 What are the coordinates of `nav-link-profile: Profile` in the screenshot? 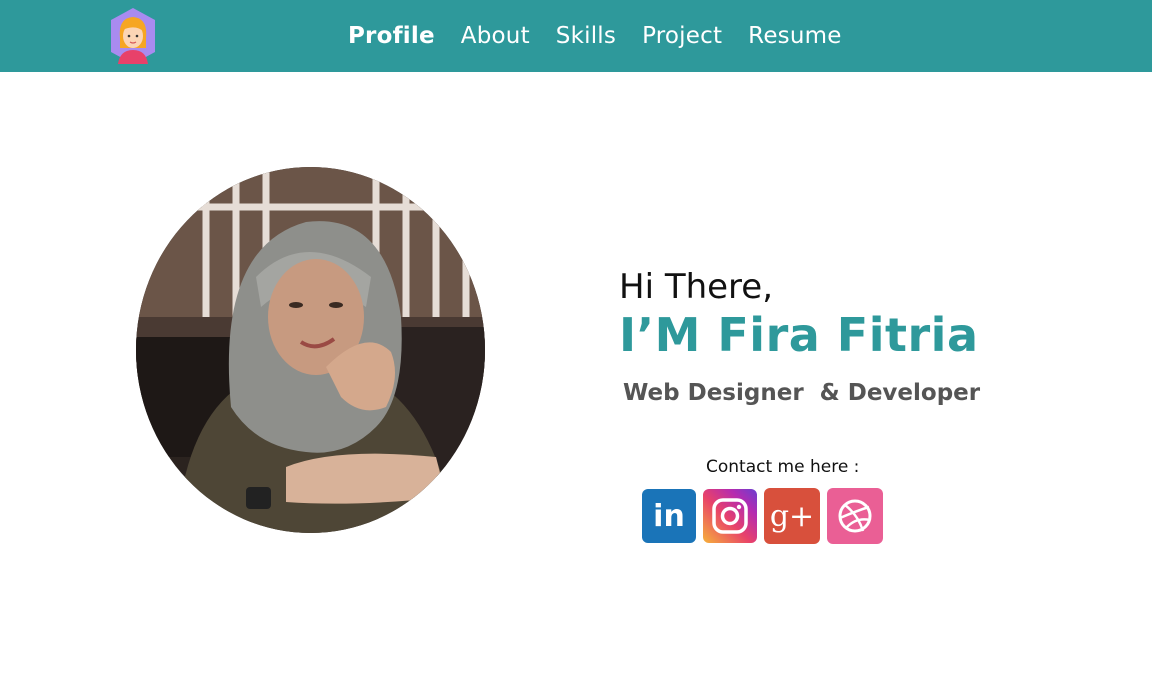 It's located at (391, 36).